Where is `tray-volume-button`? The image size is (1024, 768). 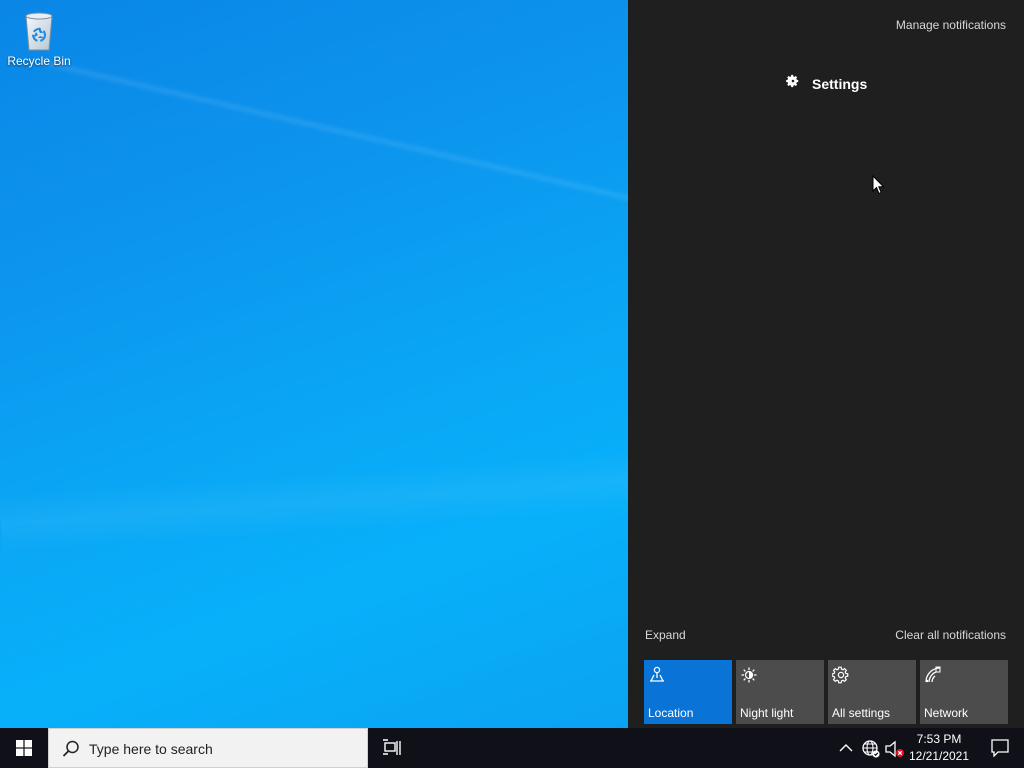 tray-volume-button is located at coordinates (895, 749).